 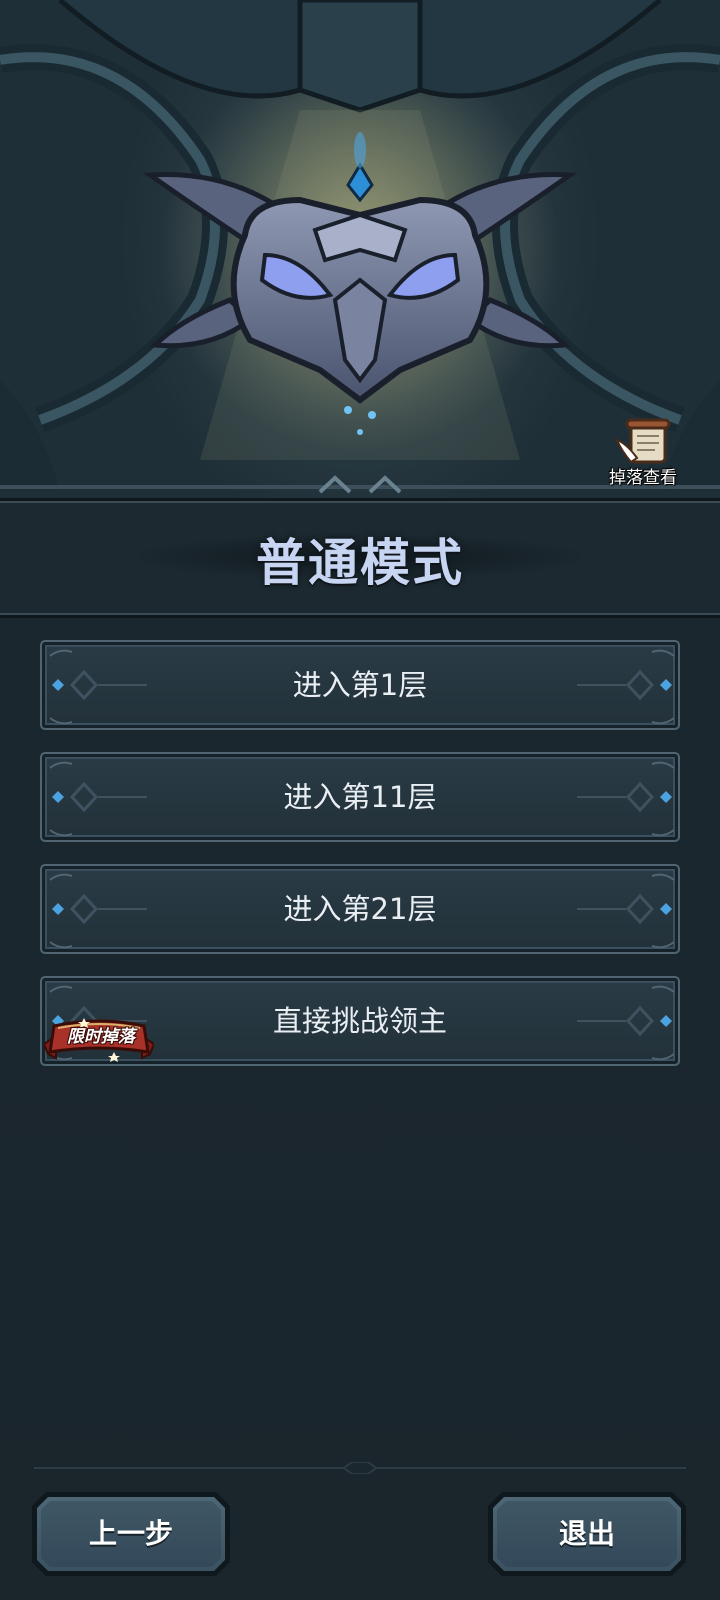 I want to click on exit-button: 退出, so click(x=587, y=1534).